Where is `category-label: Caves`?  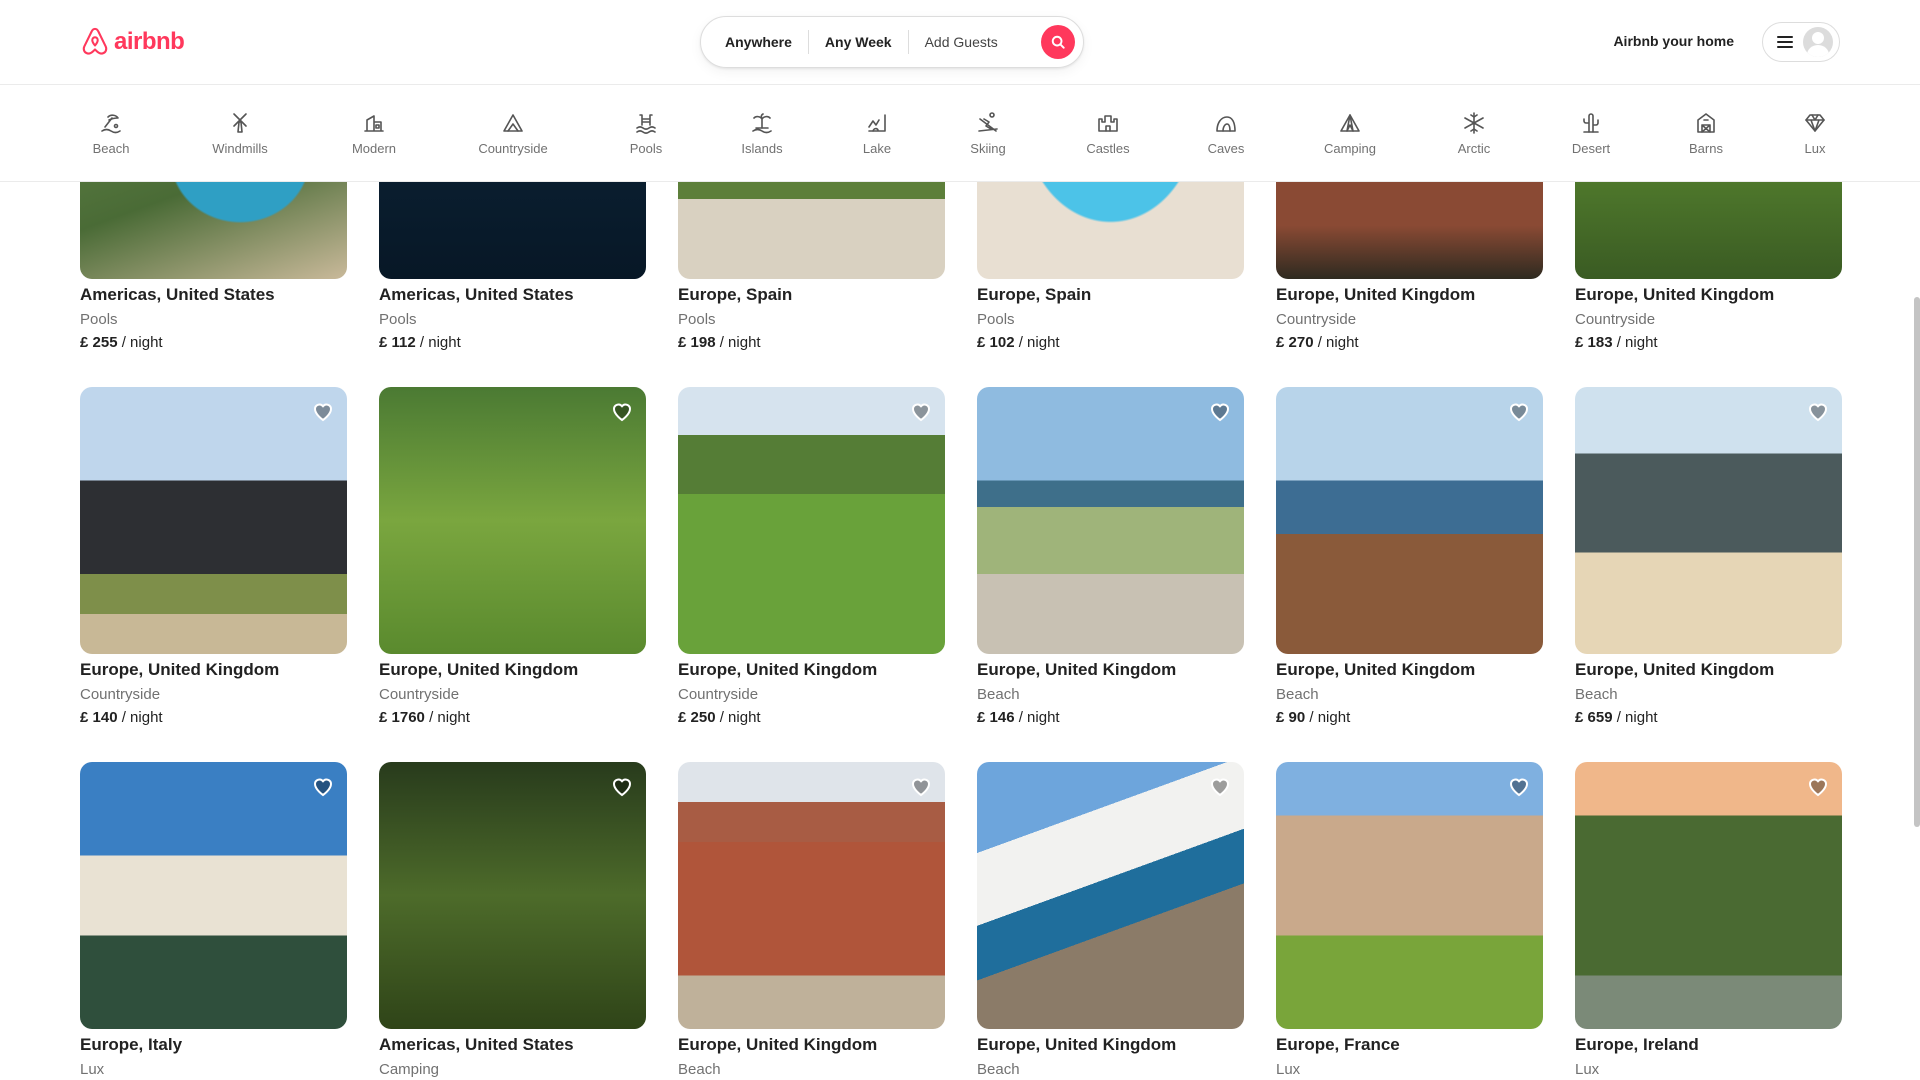 category-label: Caves is located at coordinates (1226, 148).